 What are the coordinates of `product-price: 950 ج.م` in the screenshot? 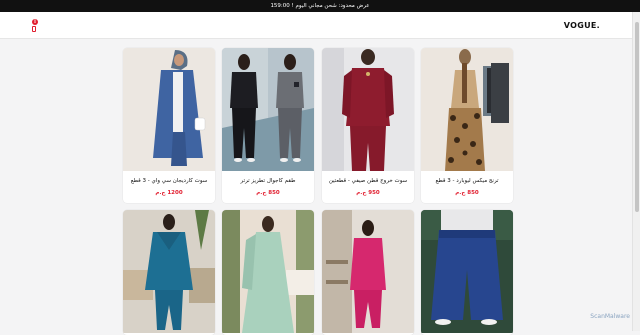 It's located at (368, 193).